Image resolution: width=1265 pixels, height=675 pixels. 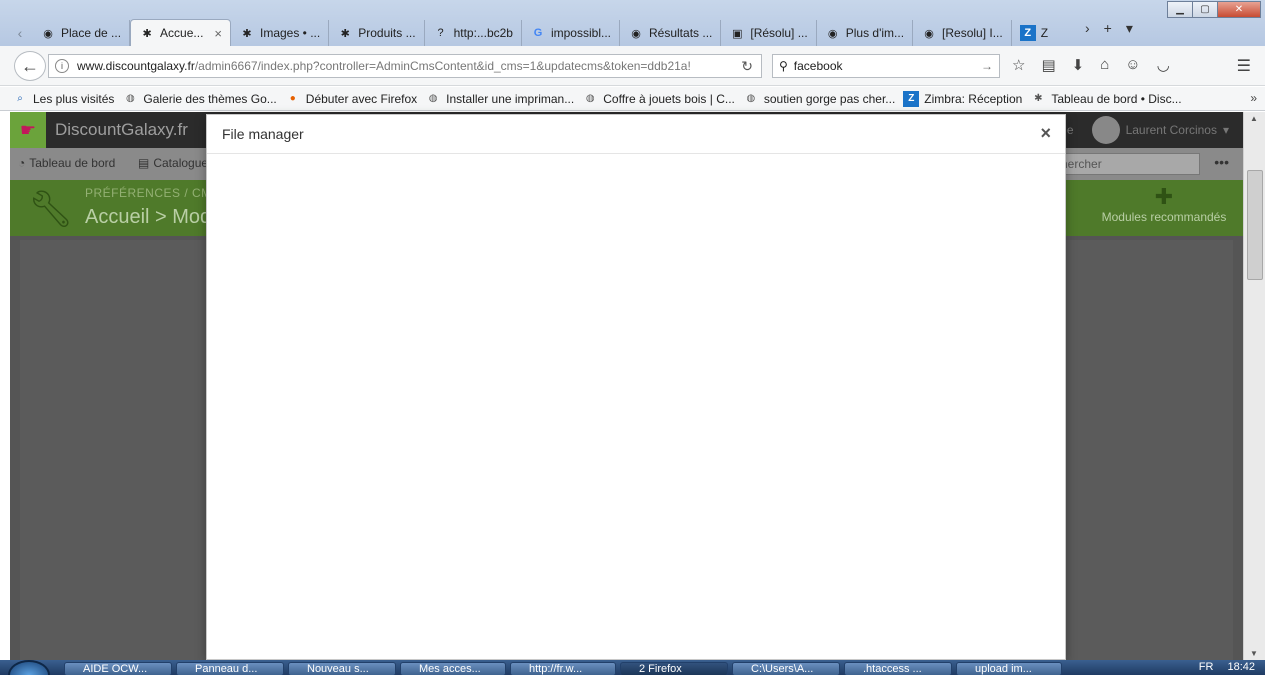 I want to click on modal-header: File manager ×, so click(x=636, y=134).